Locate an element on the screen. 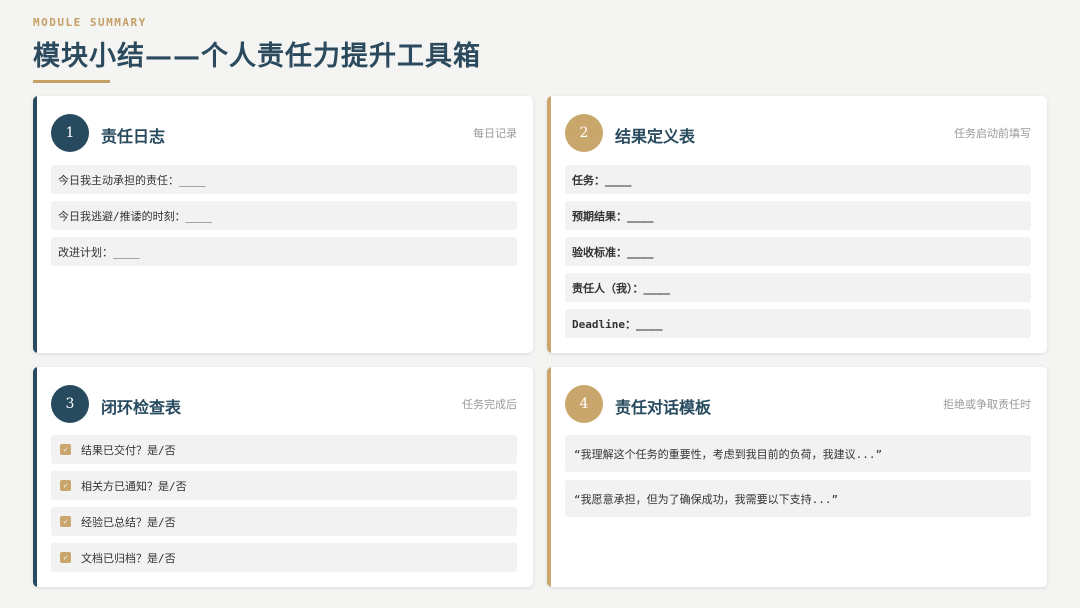 The image size is (1080, 608). checklist-label: 经验已总结？是/否 is located at coordinates (128, 522).